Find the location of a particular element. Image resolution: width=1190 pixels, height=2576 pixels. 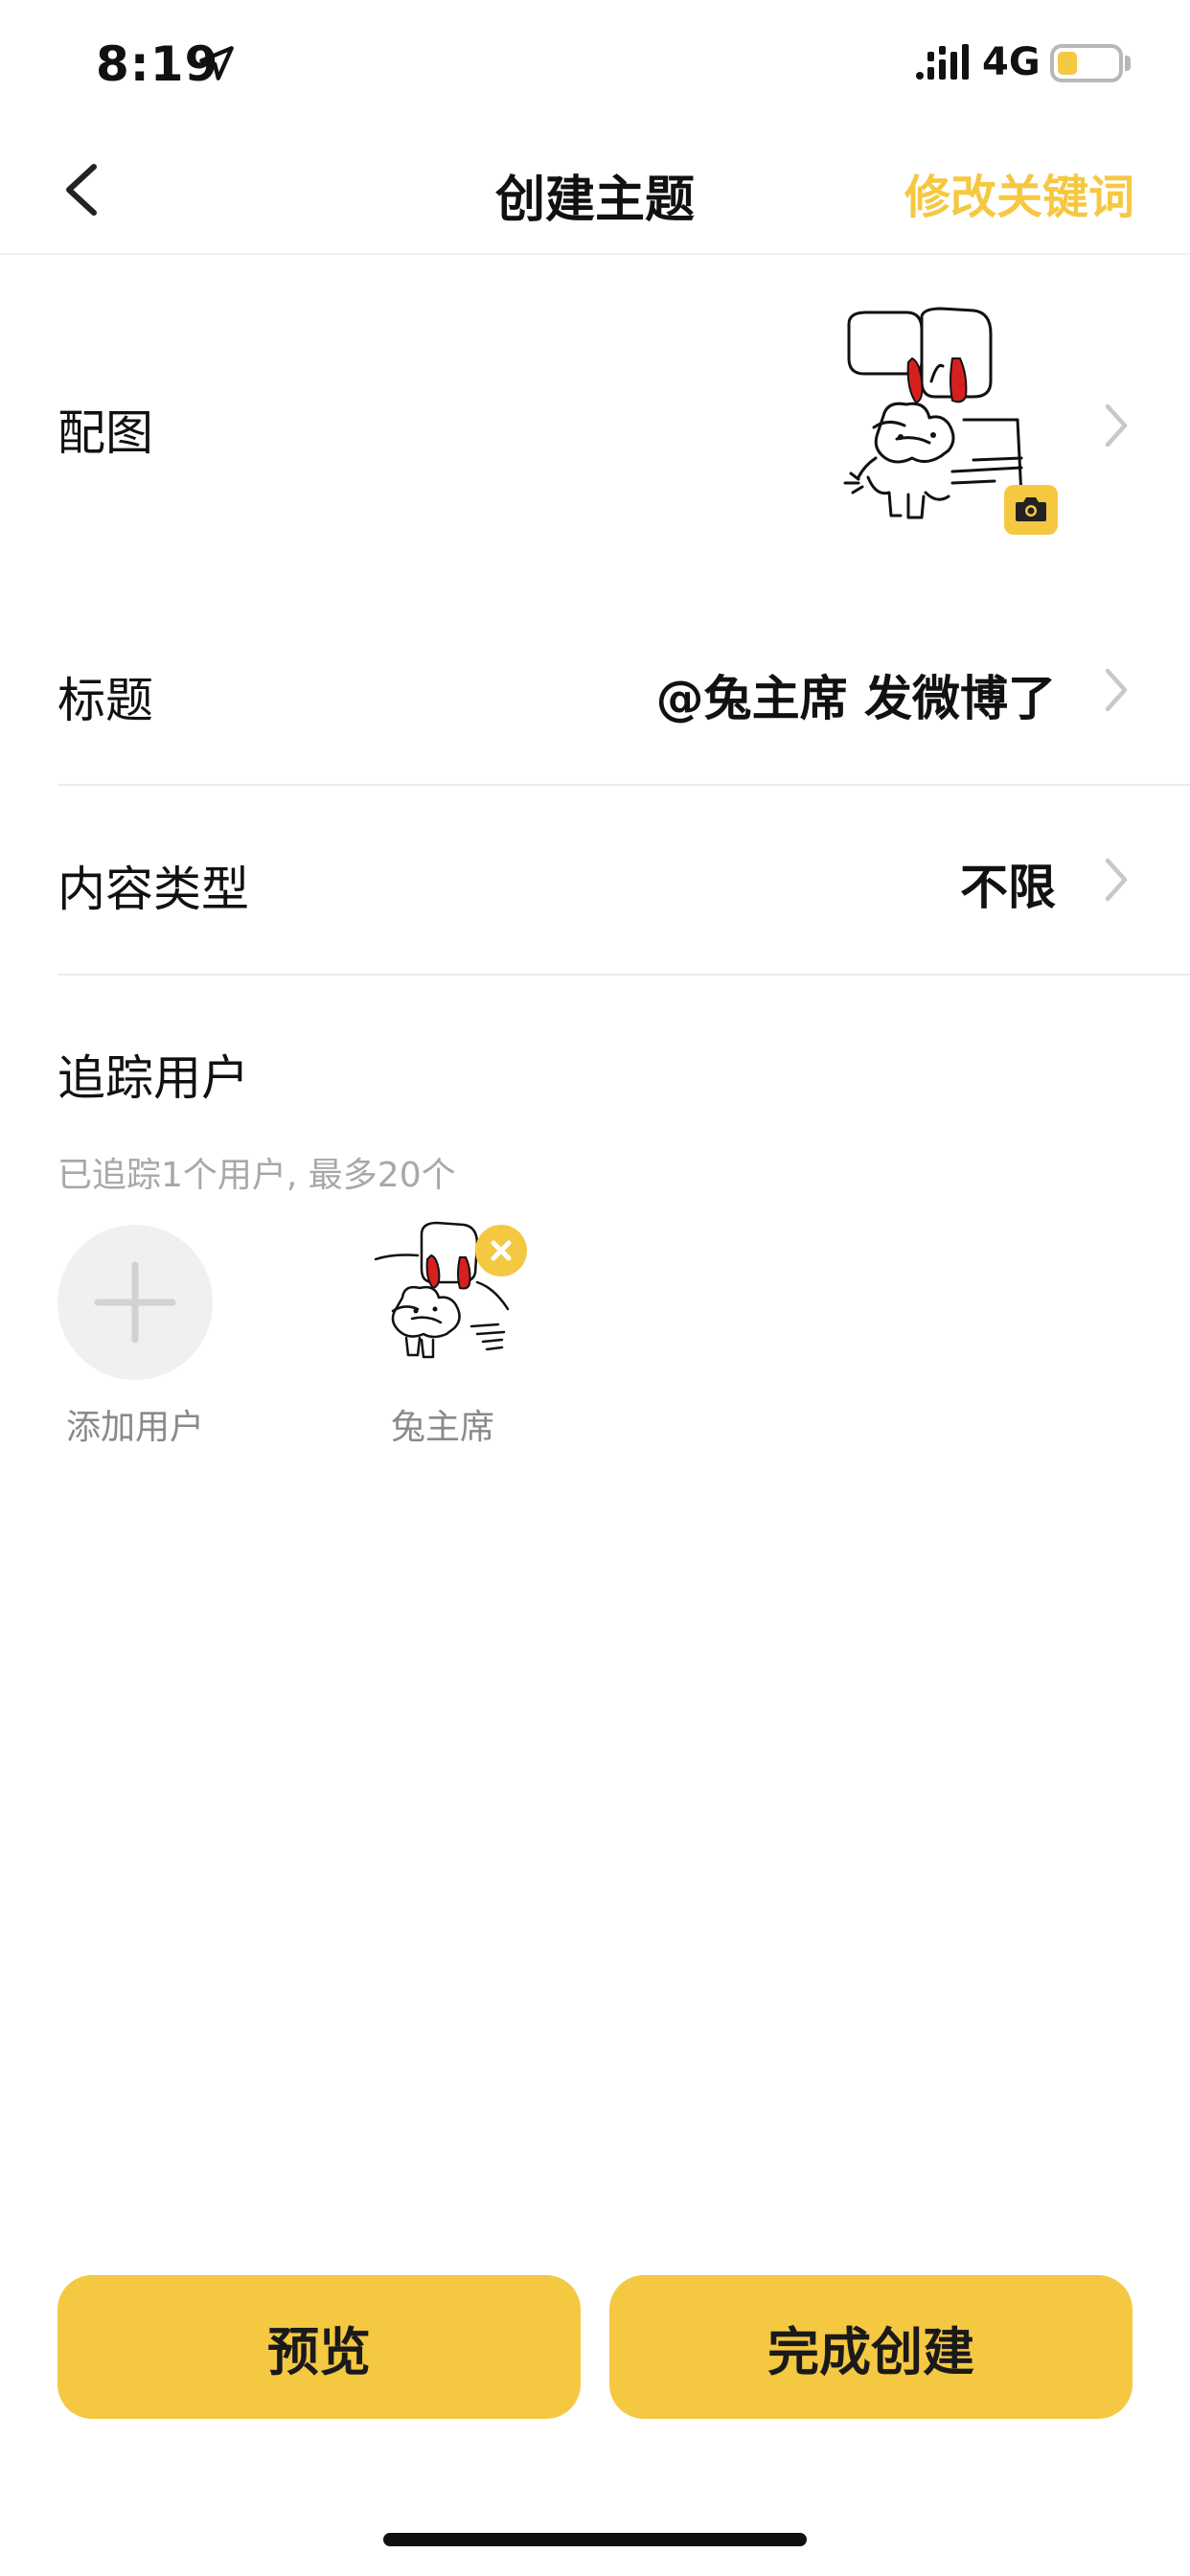

camera-badge is located at coordinates (1031, 510).